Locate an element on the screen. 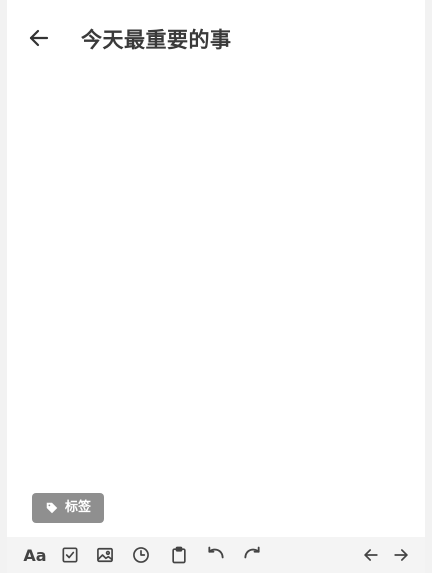 The height and width of the screenshot is (573, 432). redo-icon is located at coordinates (252, 552).